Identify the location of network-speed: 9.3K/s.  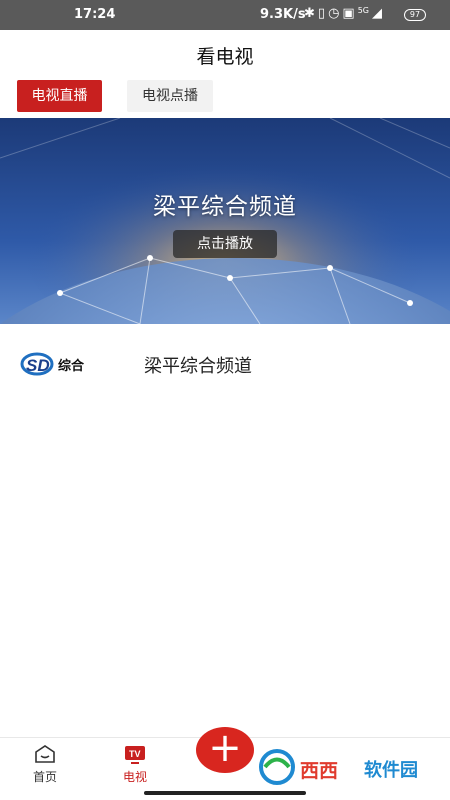
(283, 14).